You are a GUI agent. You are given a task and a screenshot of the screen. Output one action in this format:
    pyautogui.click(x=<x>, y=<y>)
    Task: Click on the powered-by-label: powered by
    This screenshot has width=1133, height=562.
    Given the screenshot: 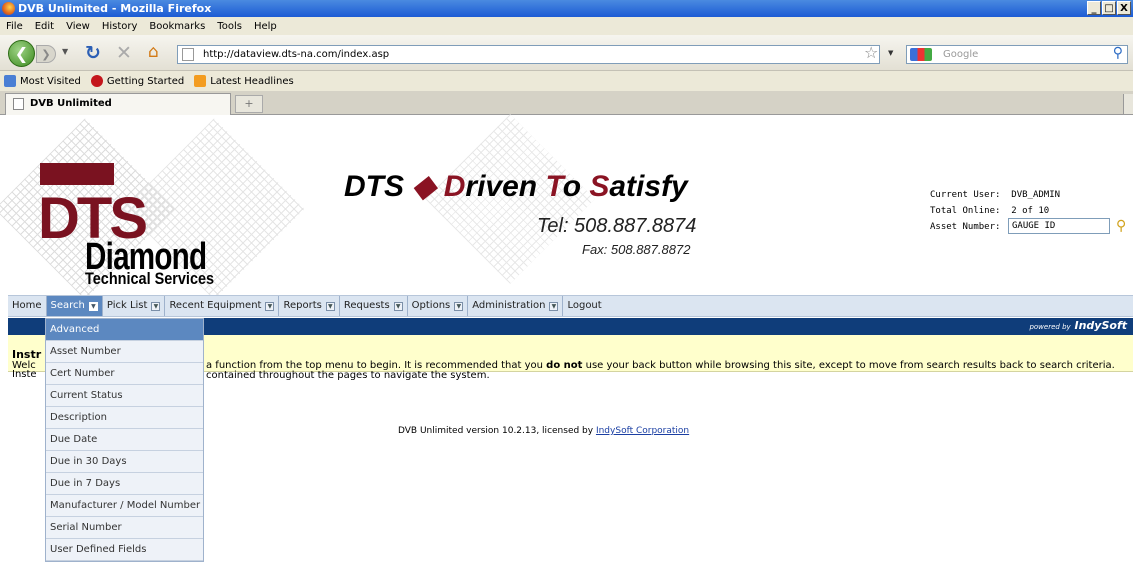 What is the action you would take?
    pyautogui.click(x=1050, y=327)
    